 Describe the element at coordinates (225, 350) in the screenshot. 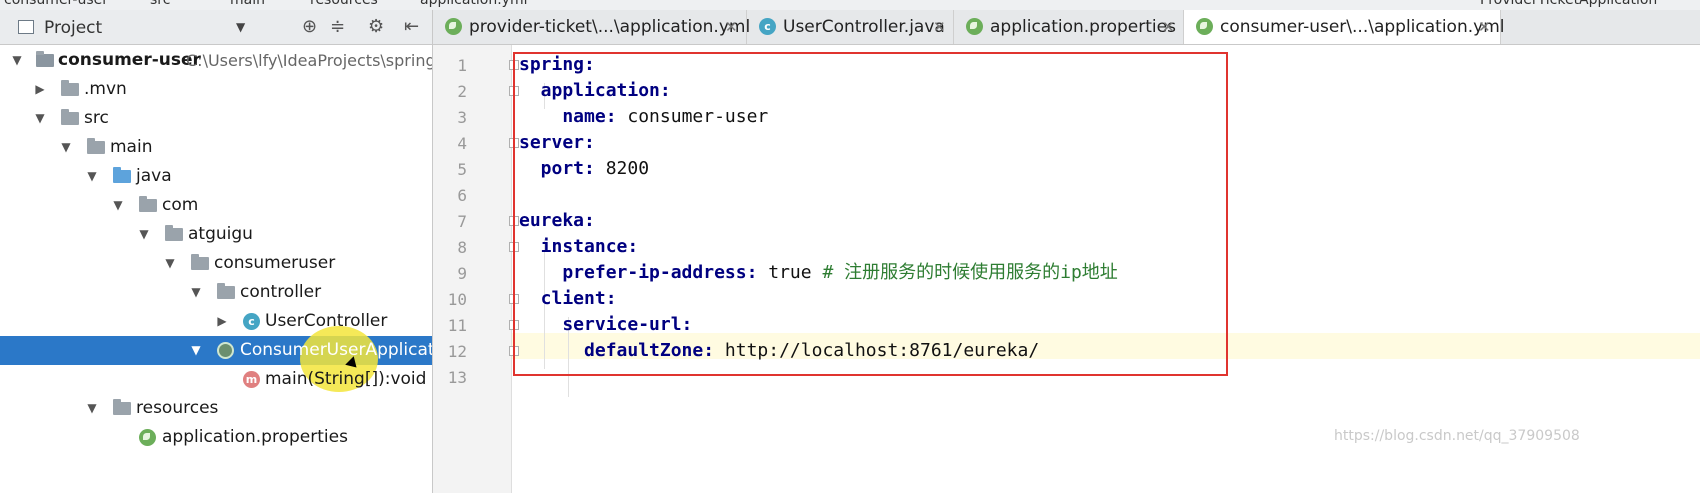

I see `spring-boot-app-icon` at that location.